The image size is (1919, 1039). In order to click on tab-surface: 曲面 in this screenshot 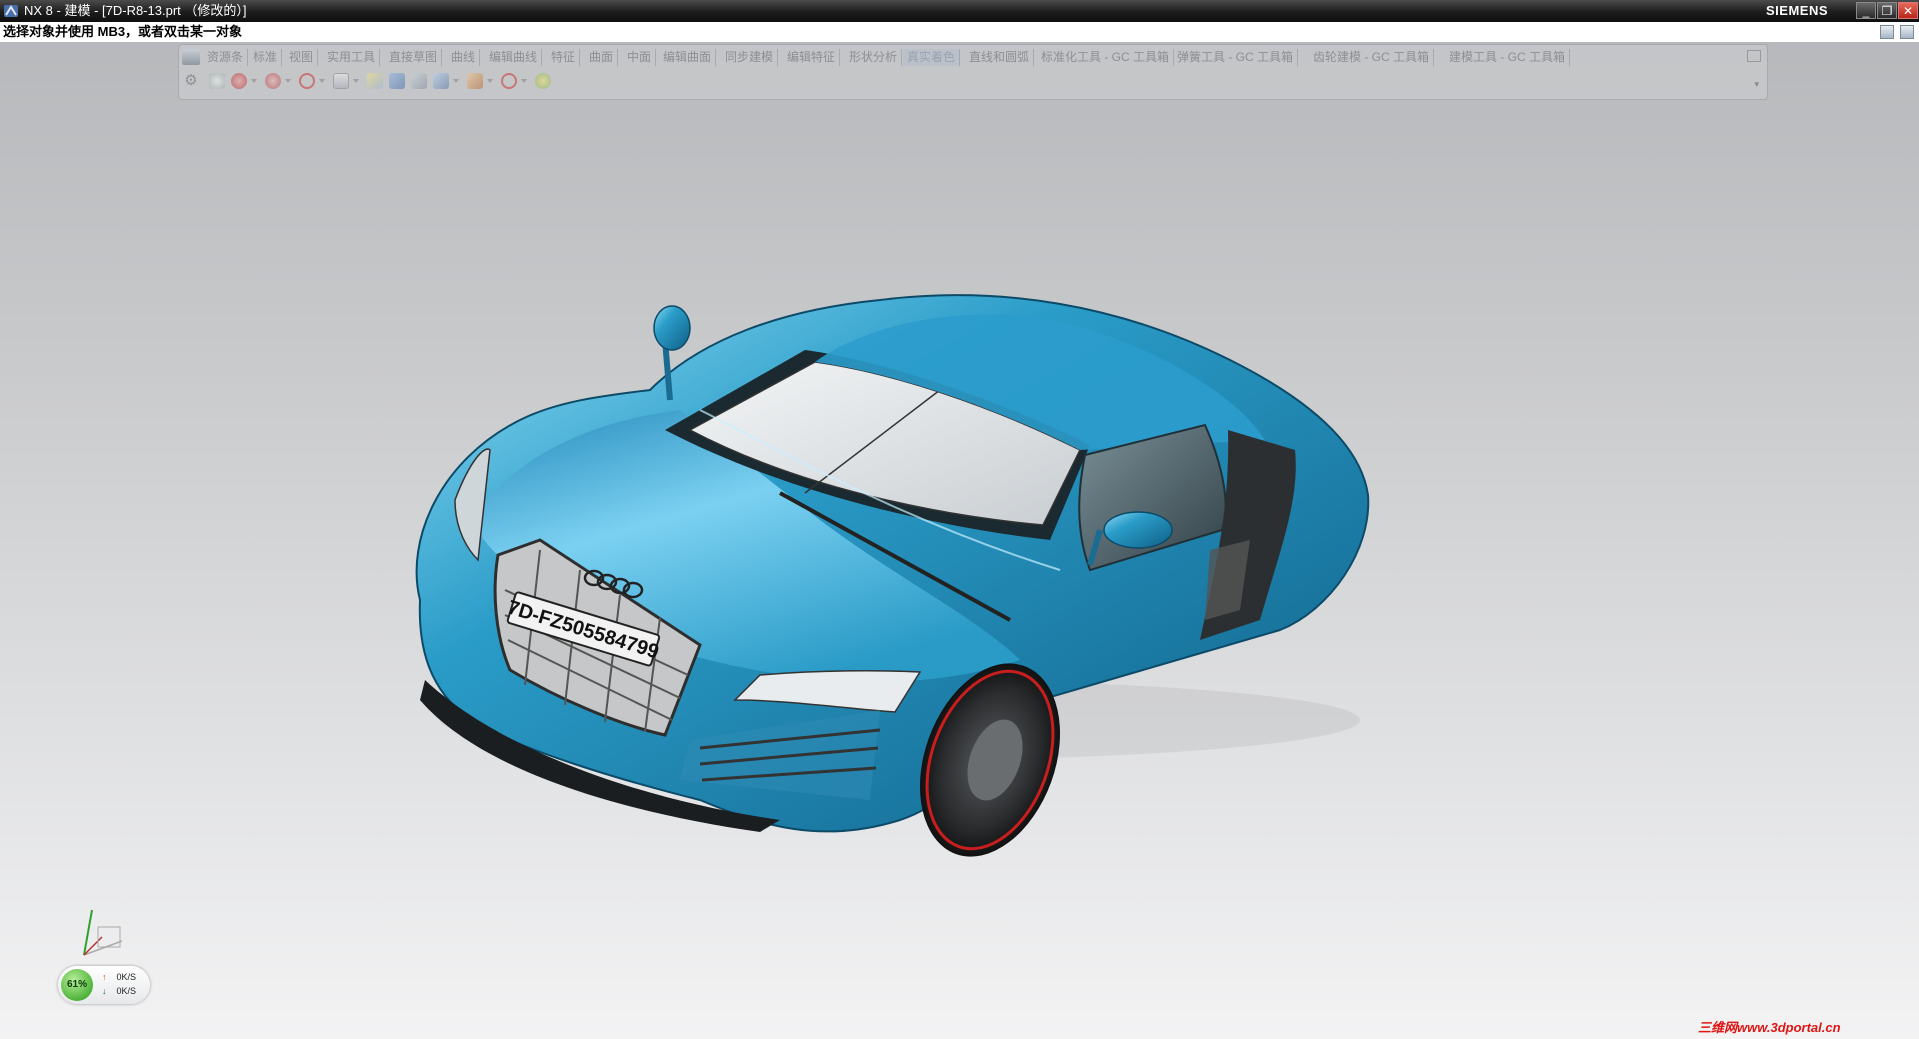, I will do `click(602, 57)`.